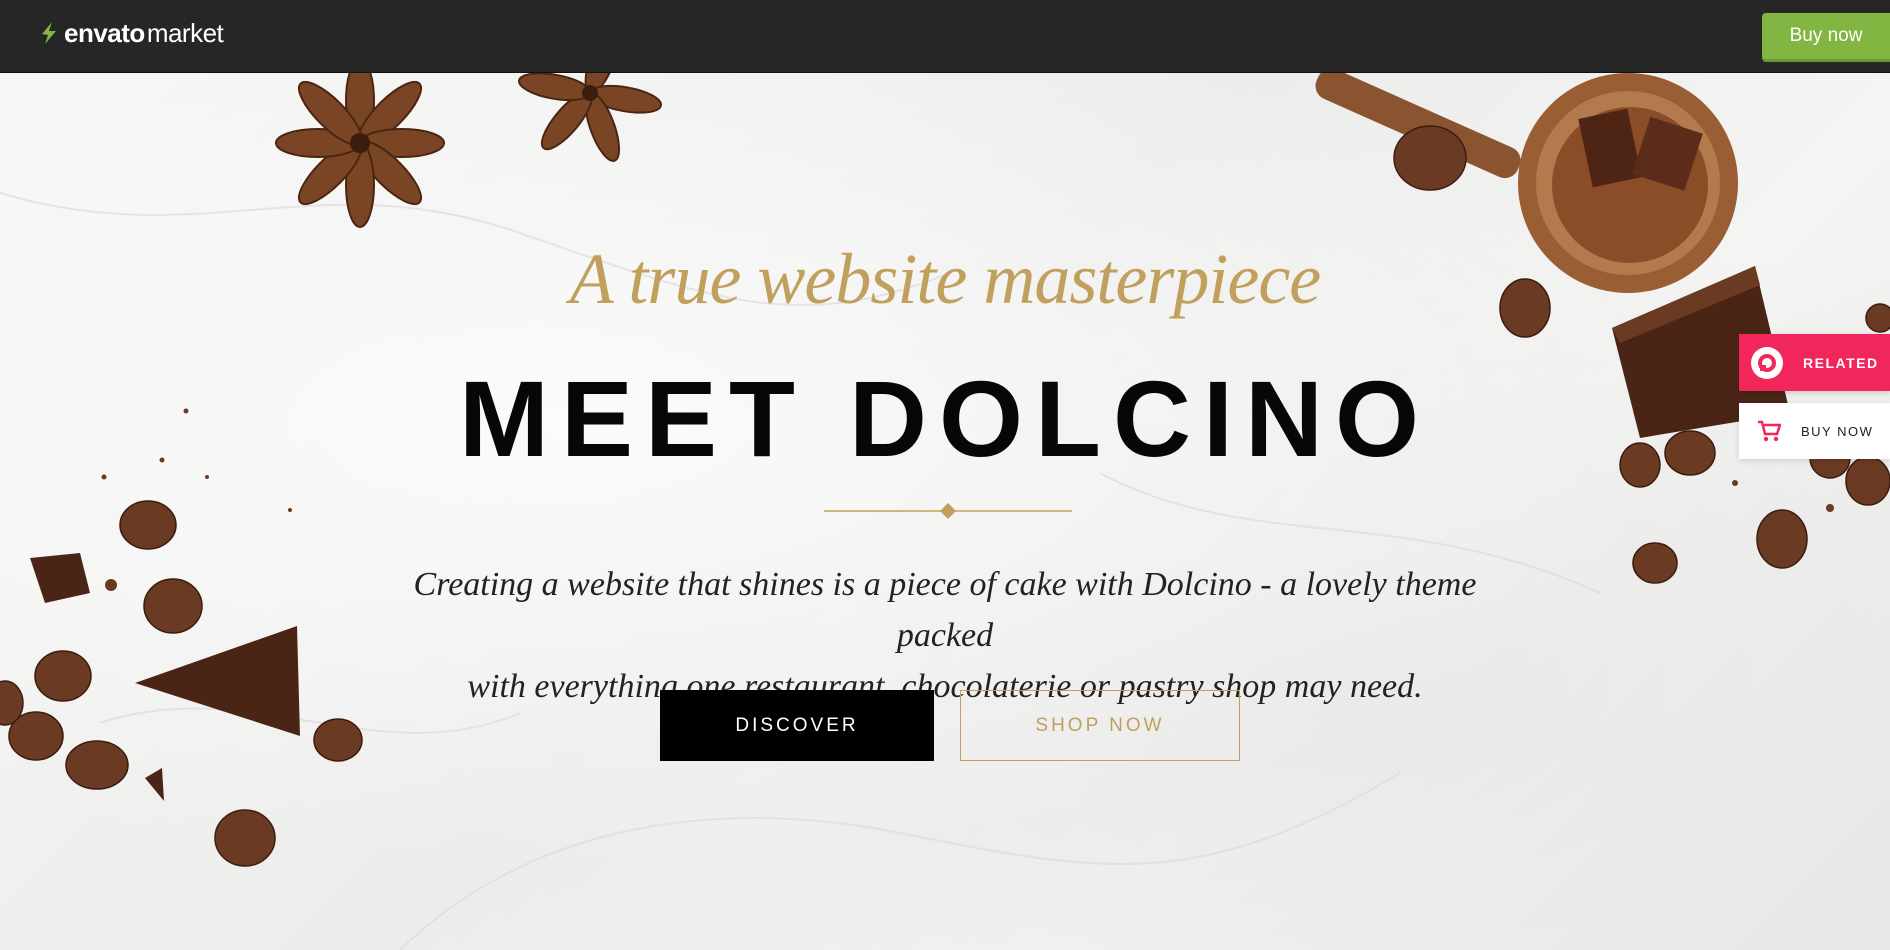 The image size is (1890, 950). What do you see at coordinates (1837, 431) in the screenshot?
I see `buy-now-side-label: BUY NOW` at bounding box center [1837, 431].